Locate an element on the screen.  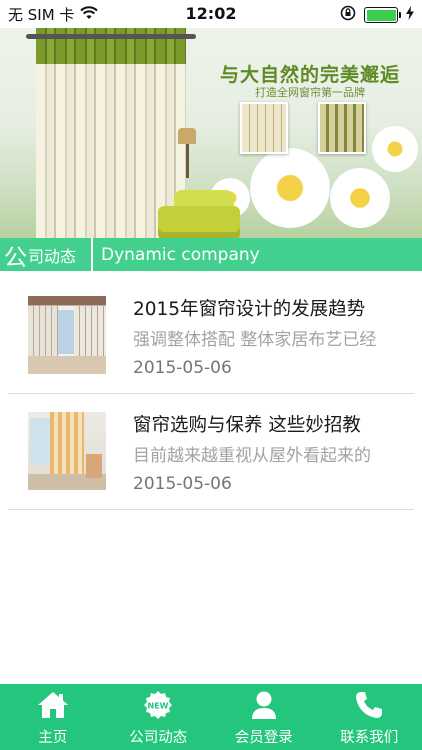
status-icons is located at coordinates (377, 15).